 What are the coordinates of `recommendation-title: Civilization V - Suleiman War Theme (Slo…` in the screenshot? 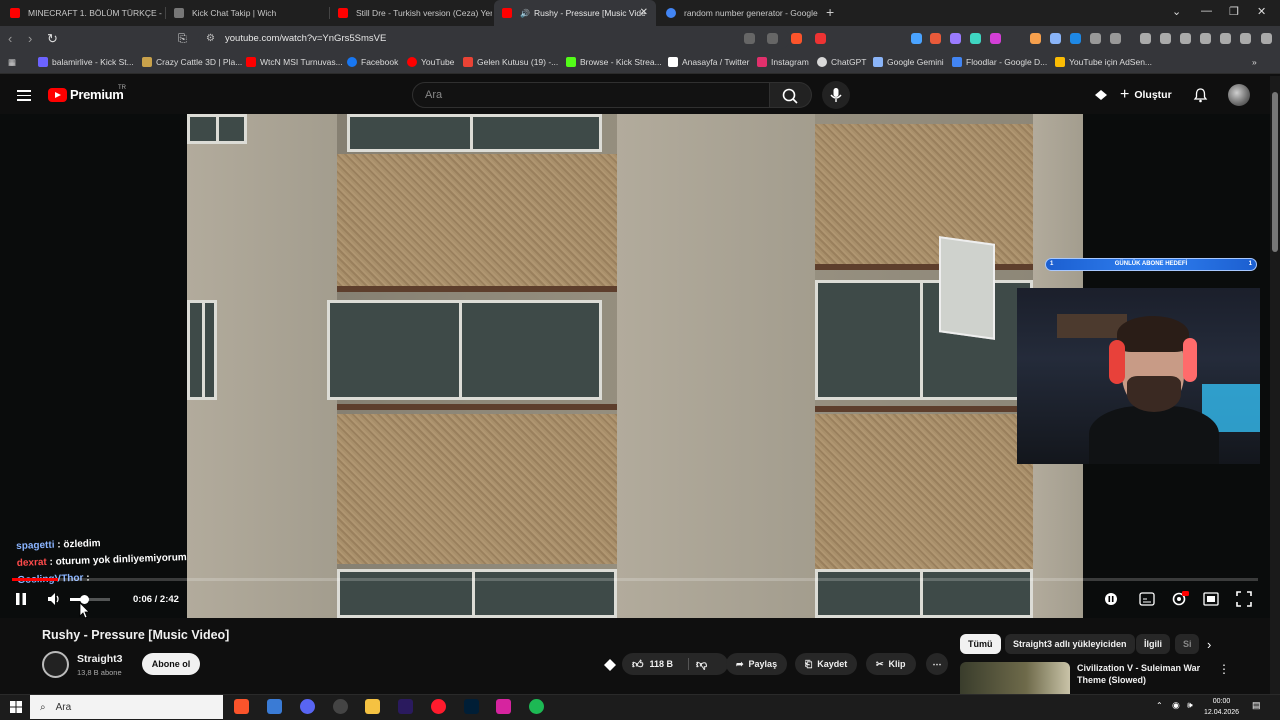 It's located at (1147, 674).